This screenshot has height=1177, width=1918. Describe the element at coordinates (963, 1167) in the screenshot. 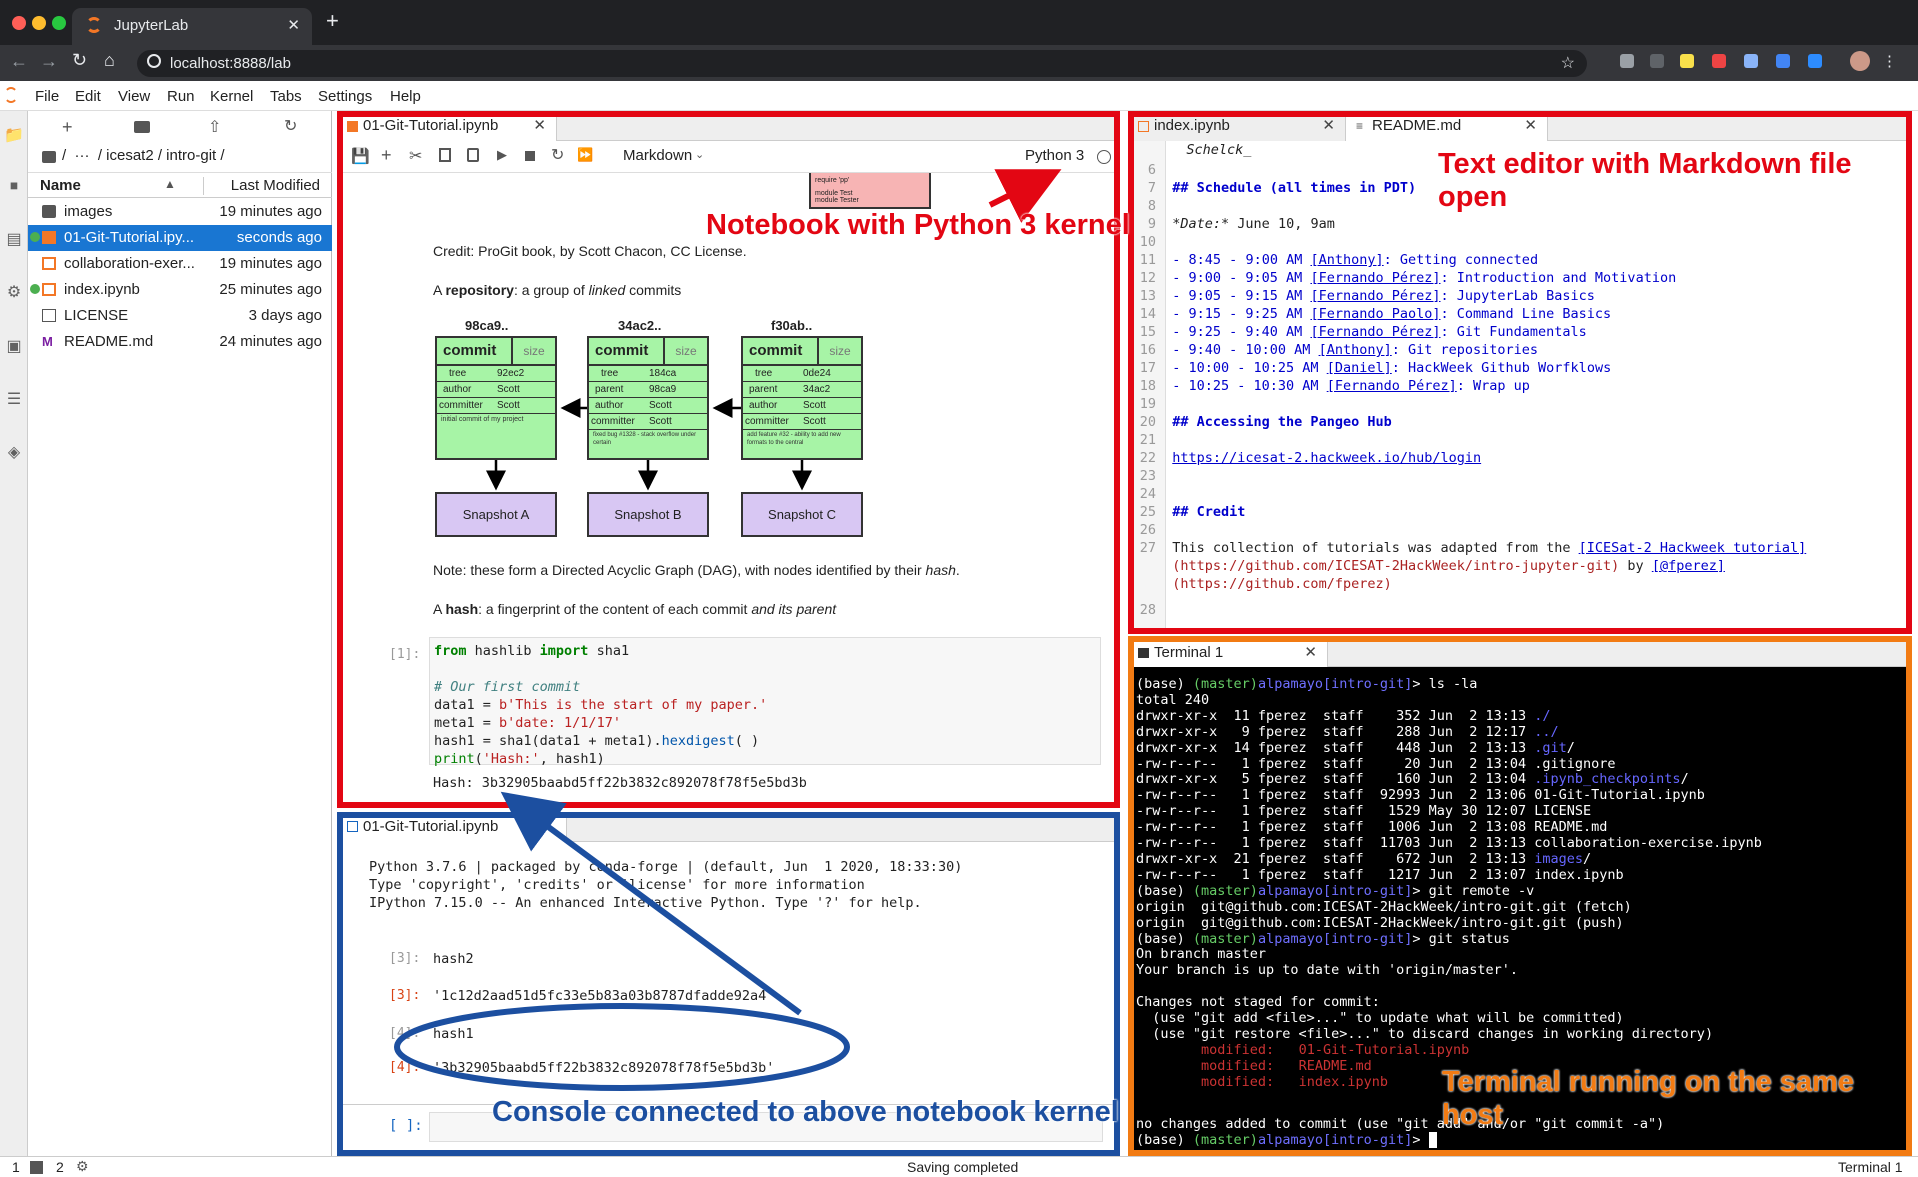

I see `status-message: Saving completed` at that location.